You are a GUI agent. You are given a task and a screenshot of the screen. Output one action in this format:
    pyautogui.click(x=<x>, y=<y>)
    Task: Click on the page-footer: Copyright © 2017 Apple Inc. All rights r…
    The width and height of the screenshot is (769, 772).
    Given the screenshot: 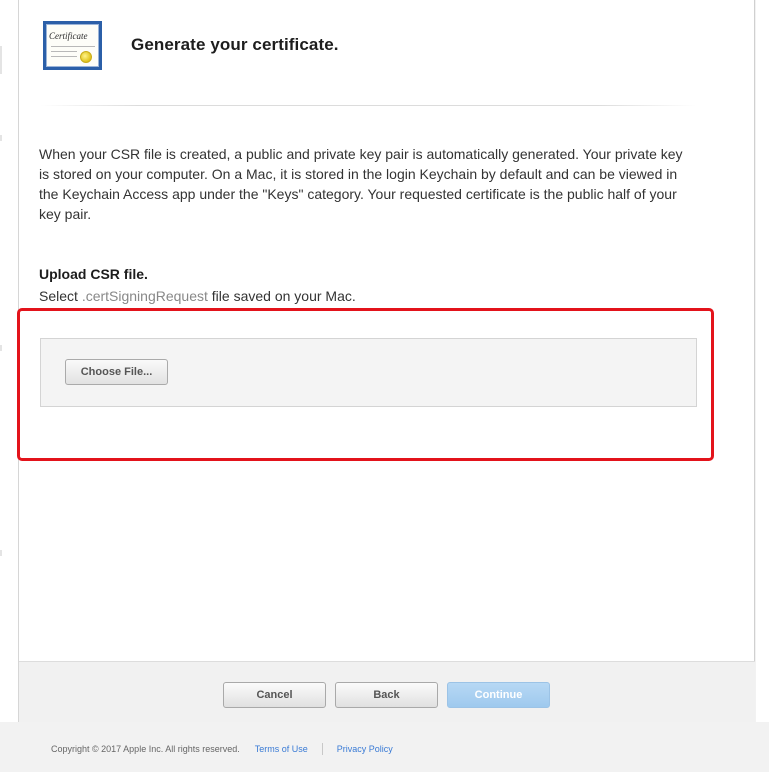 What is the action you would take?
    pyautogui.click(x=222, y=749)
    